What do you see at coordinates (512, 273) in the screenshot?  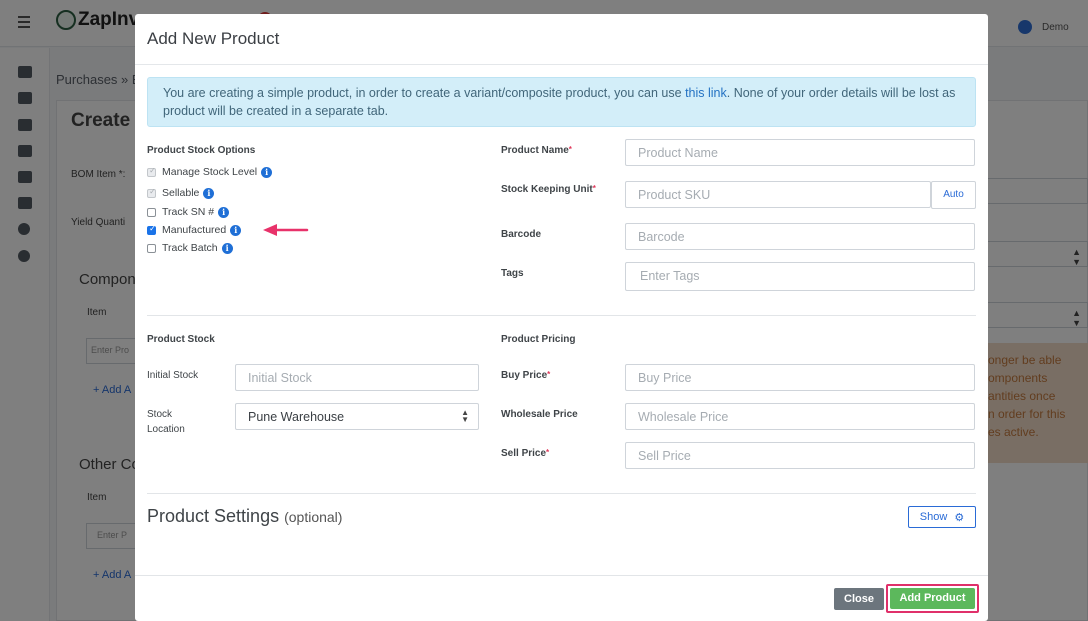 I see `tags-label: Tags` at bounding box center [512, 273].